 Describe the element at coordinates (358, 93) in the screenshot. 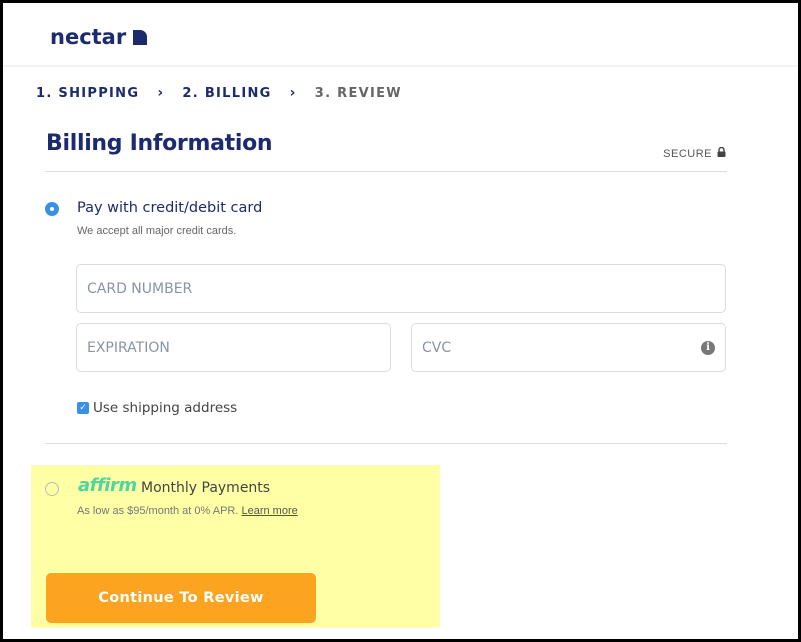

I see `step-review: 3. REVIEW` at that location.